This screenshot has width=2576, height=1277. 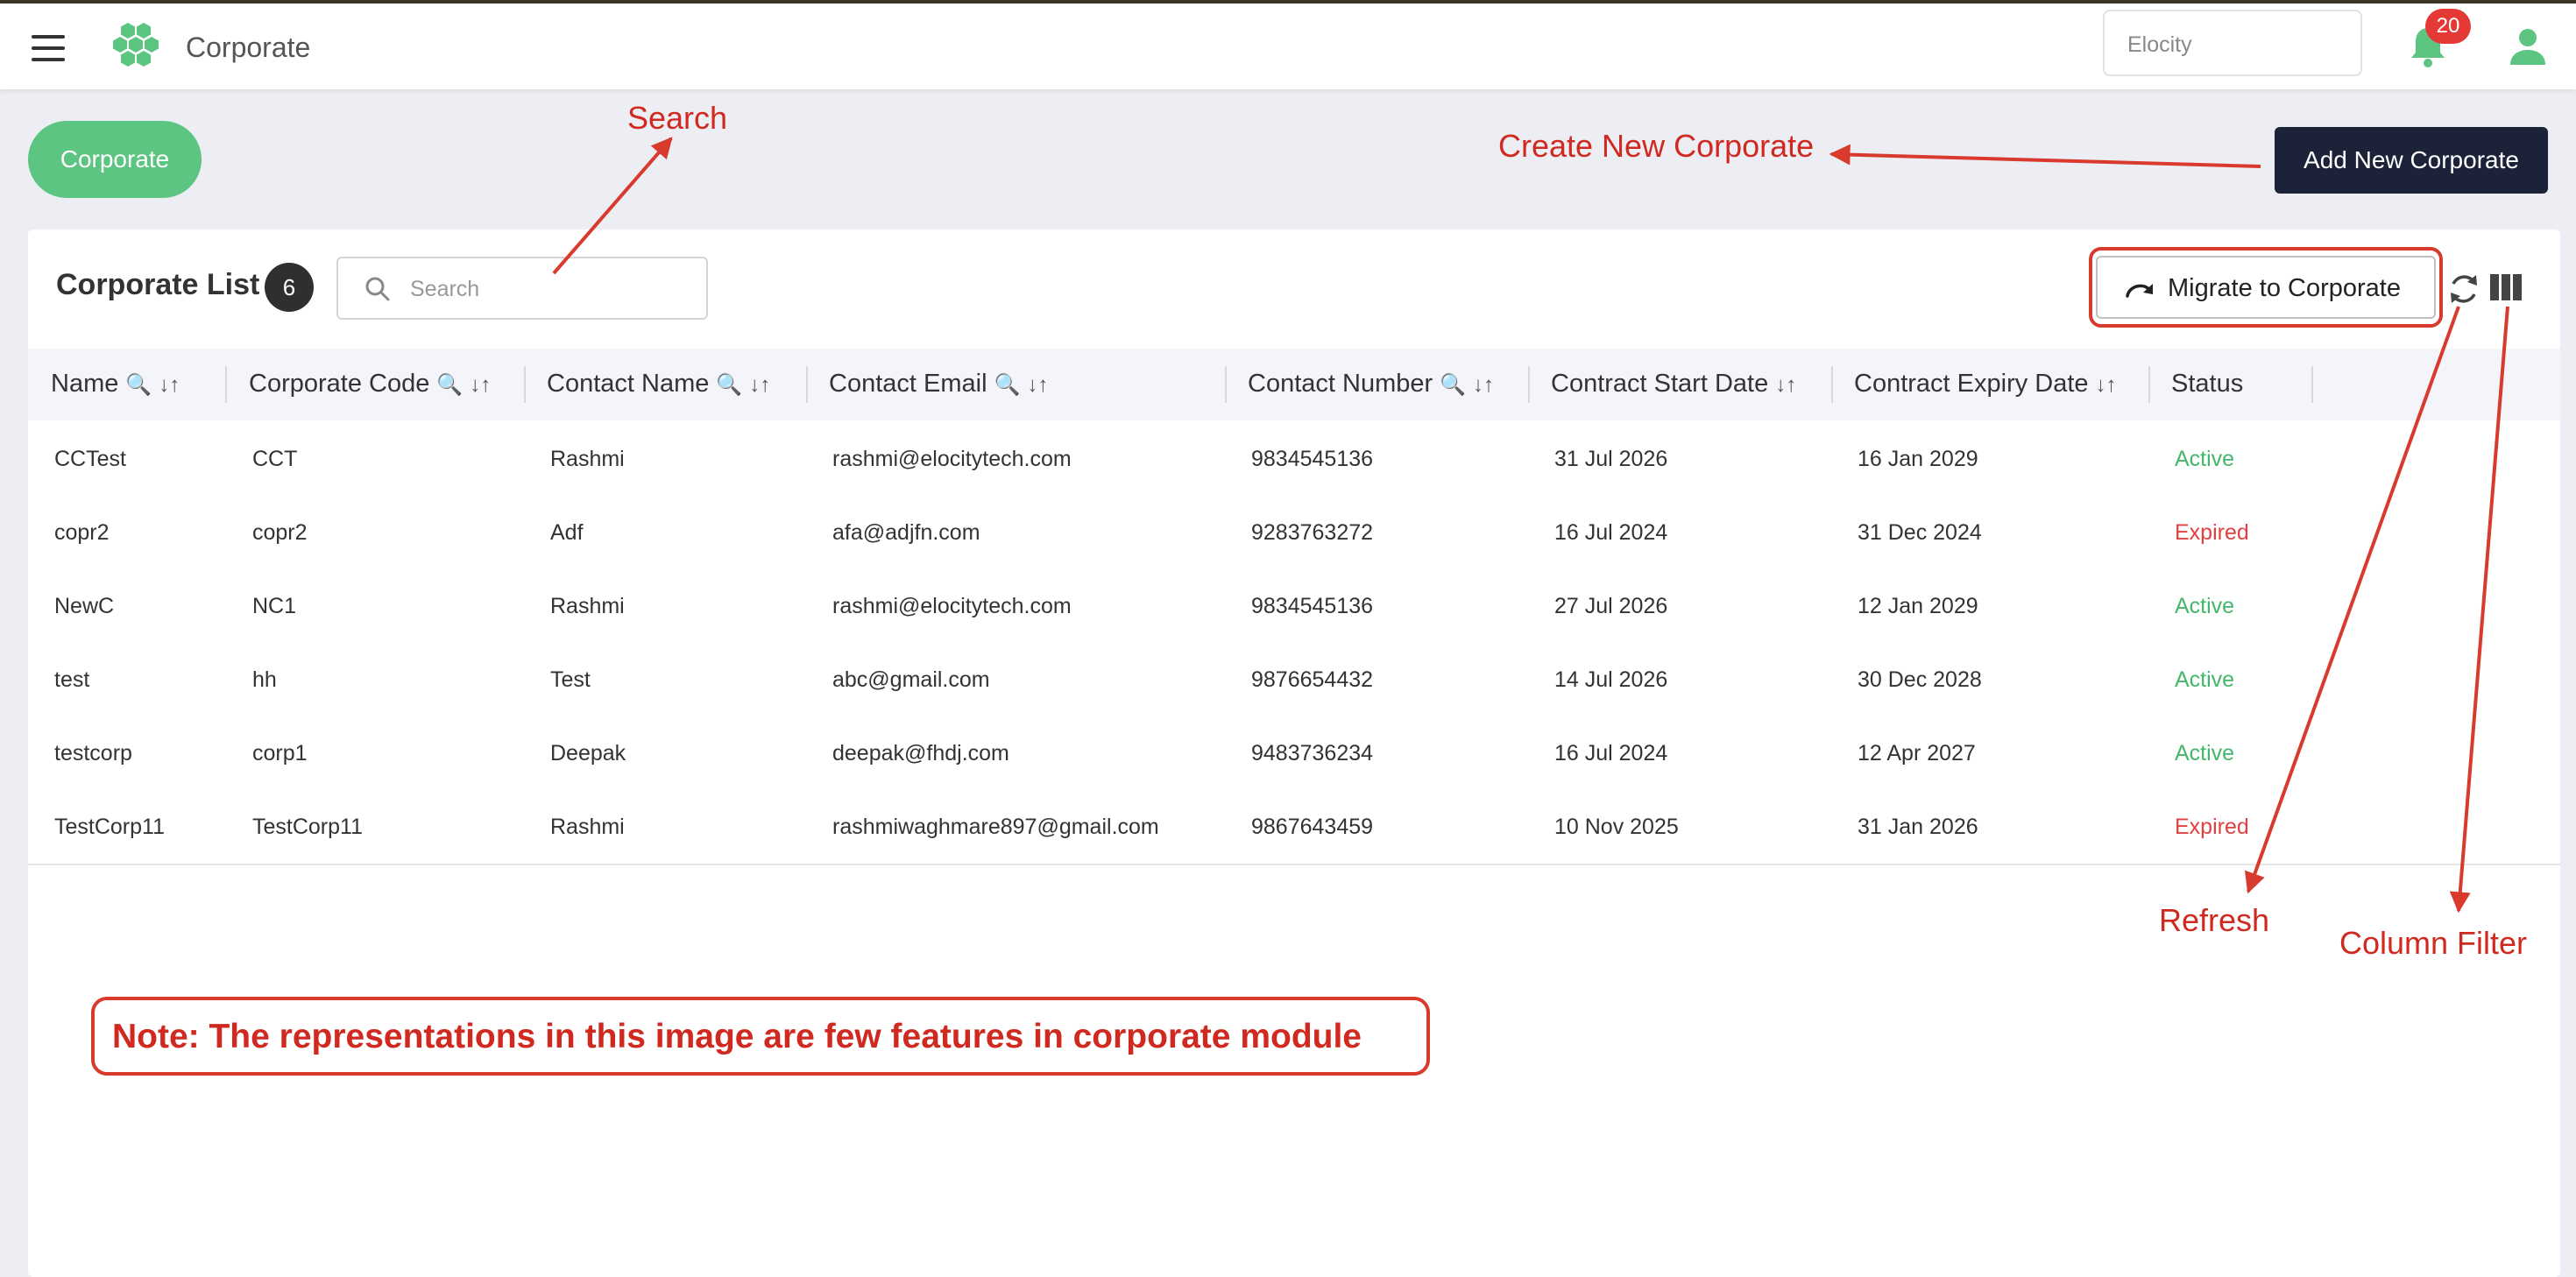 What do you see at coordinates (677, 118) in the screenshot?
I see `search-annotation-label: Search` at bounding box center [677, 118].